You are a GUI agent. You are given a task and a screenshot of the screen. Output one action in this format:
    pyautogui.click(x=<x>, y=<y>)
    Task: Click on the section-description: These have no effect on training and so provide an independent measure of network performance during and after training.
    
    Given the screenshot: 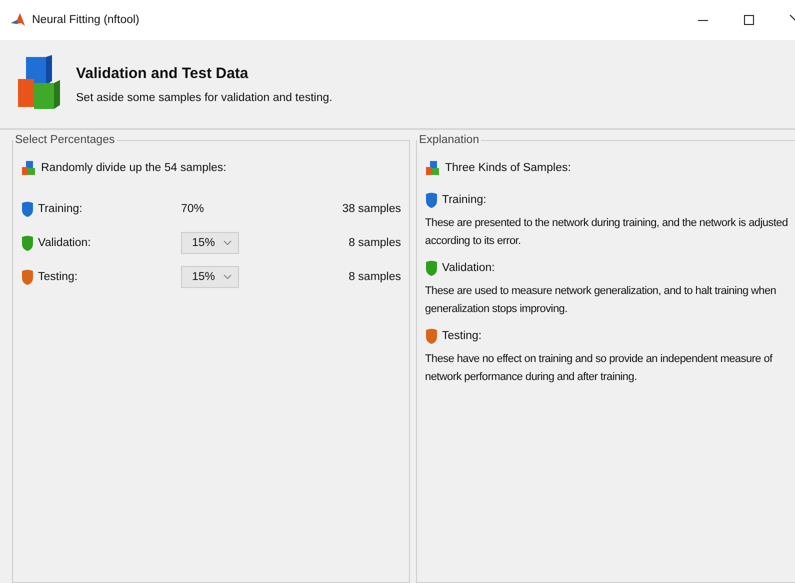 What is the action you would take?
    pyautogui.click(x=599, y=368)
    